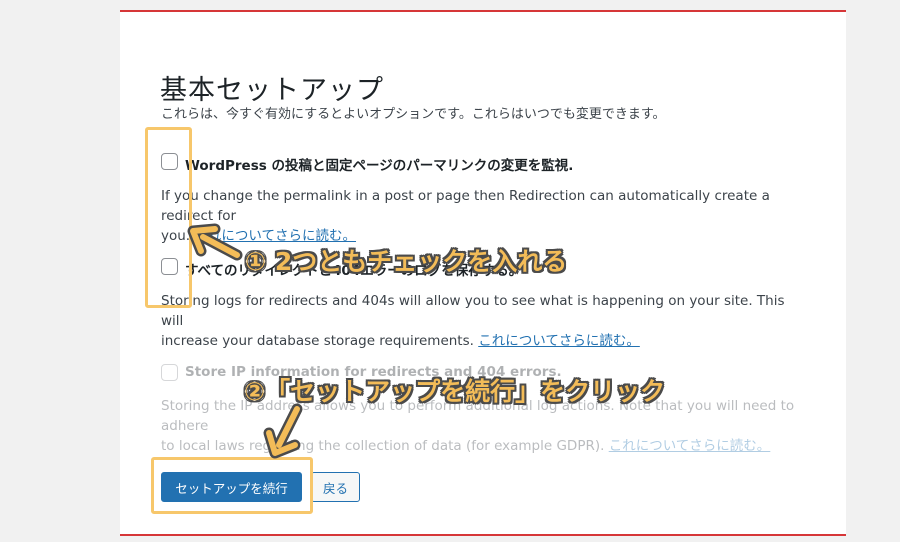 The image size is (900, 542). I want to click on annotation-step2: ②「セットアップを続行」をクリック, so click(455, 391).